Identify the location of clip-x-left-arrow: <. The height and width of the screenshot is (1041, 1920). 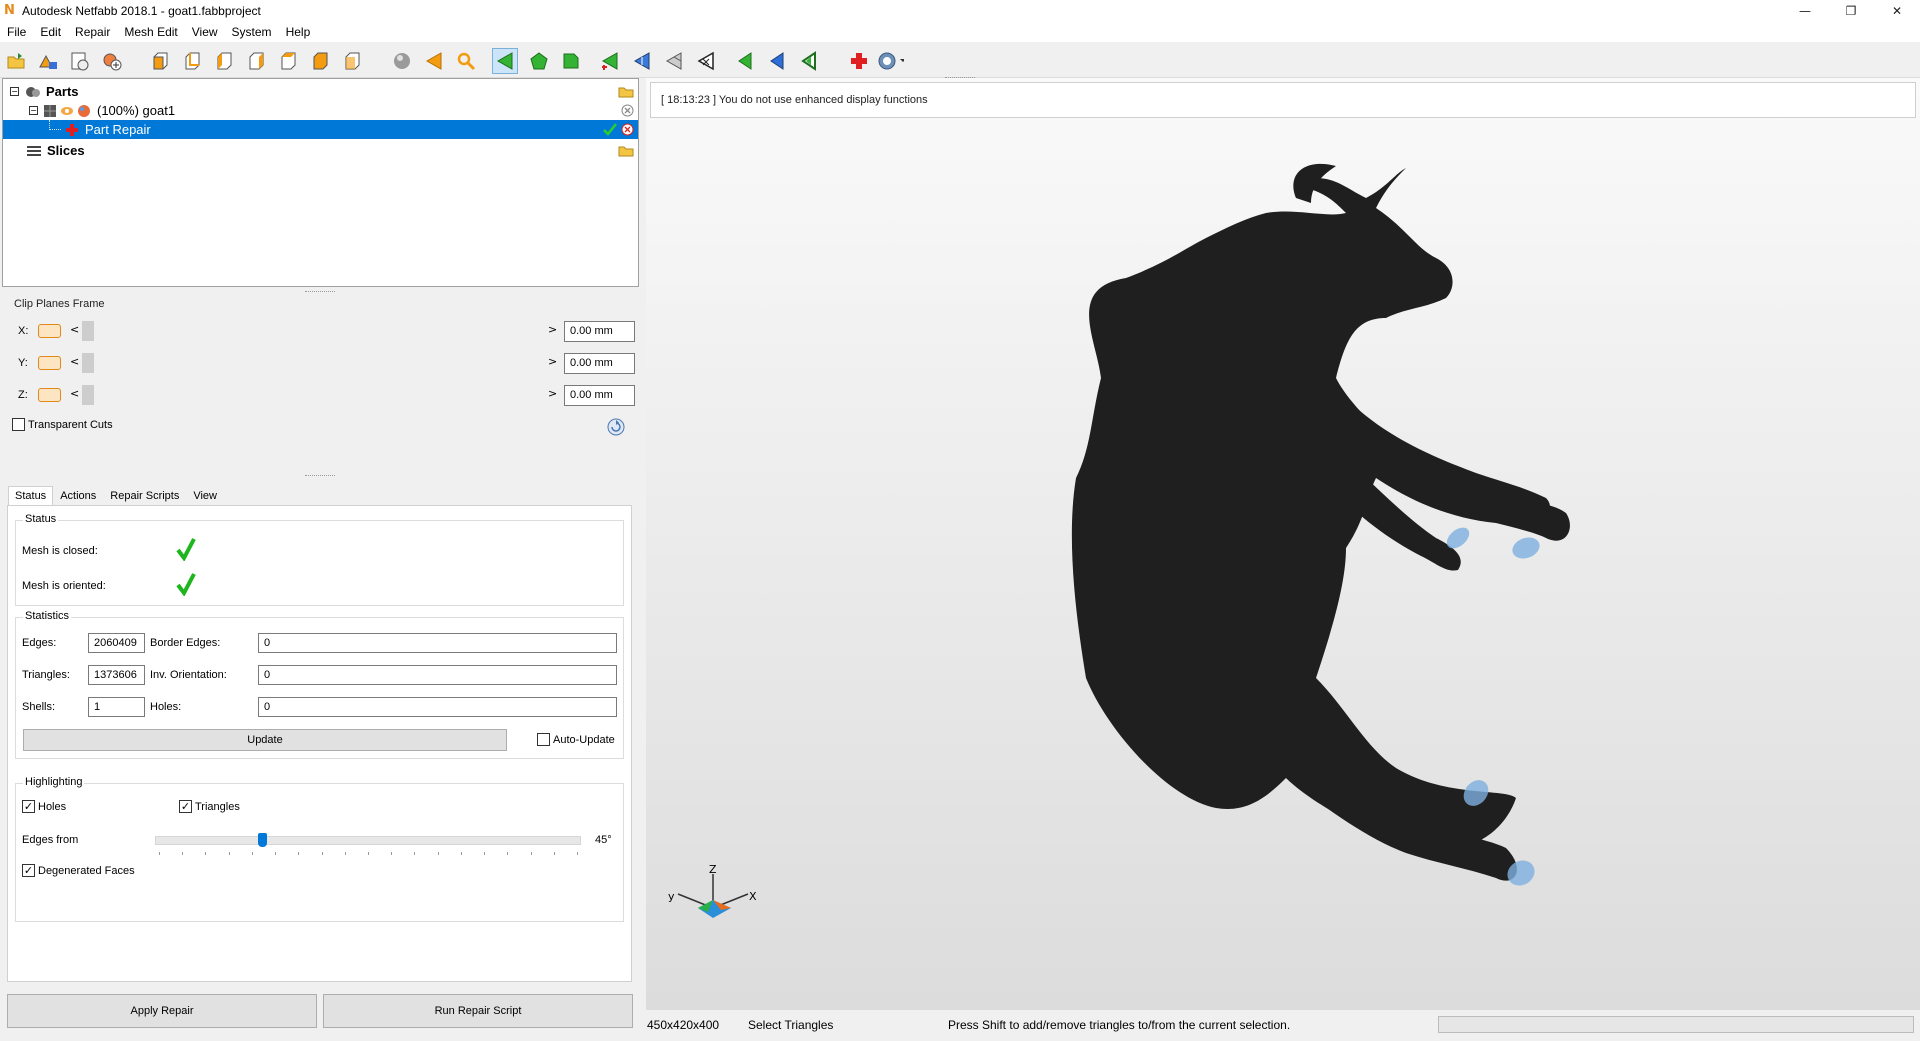
(74, 329).